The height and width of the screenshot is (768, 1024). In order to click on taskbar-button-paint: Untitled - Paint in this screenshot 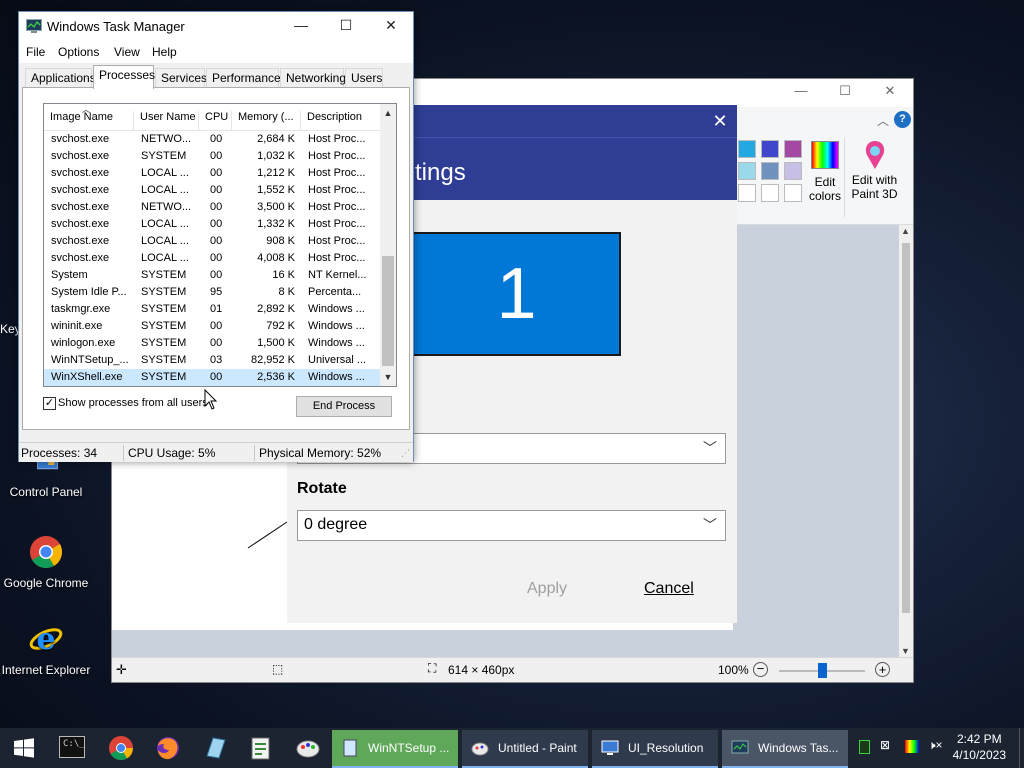, I will do `click(525, 749)`.